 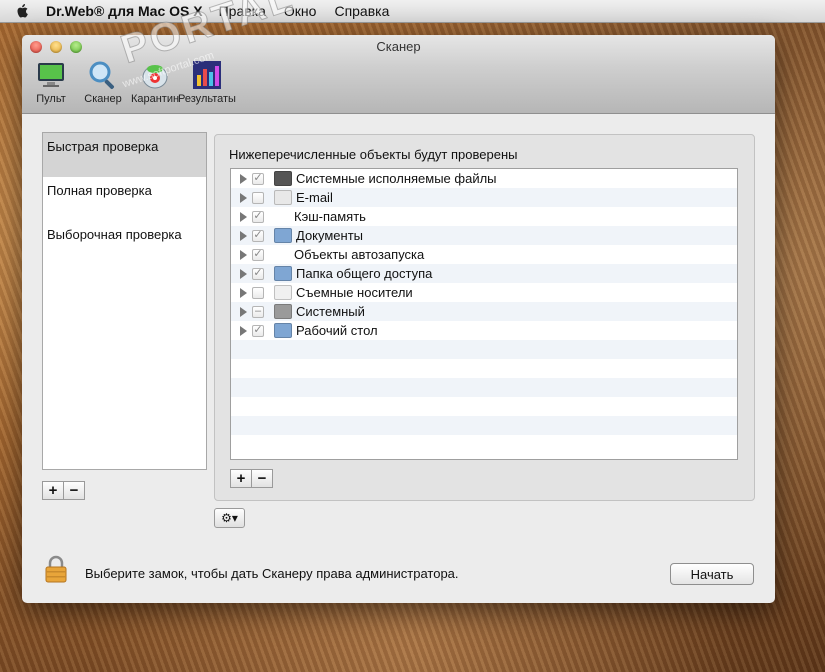 What do you see at coordinates (124, 155) in the screenshot?
I see `scan-type-quick: Быстрая проверка` at bounding box center [124, 155].